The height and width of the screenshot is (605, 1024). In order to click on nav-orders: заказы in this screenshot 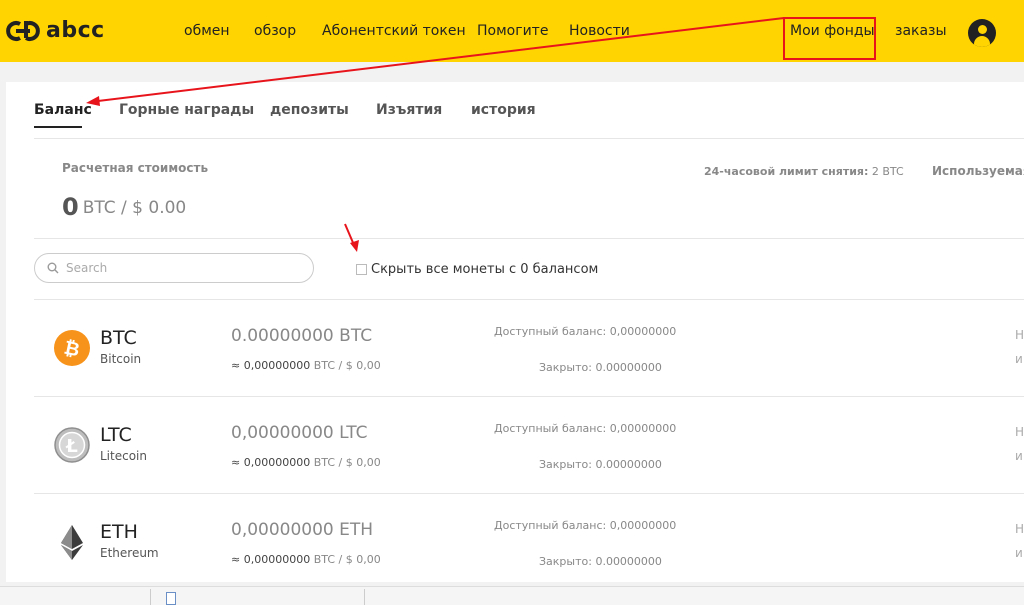, I will do `click(921, 31)`.